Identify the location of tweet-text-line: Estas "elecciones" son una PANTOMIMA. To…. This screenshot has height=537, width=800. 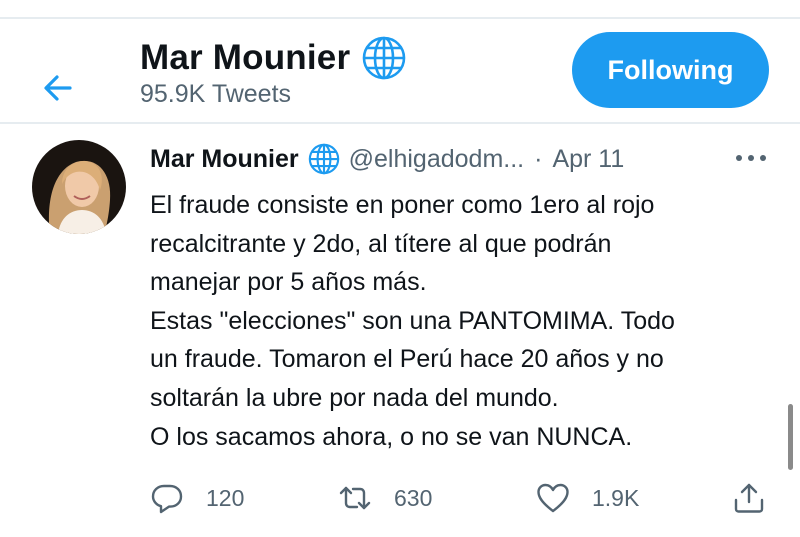
(412, 320).